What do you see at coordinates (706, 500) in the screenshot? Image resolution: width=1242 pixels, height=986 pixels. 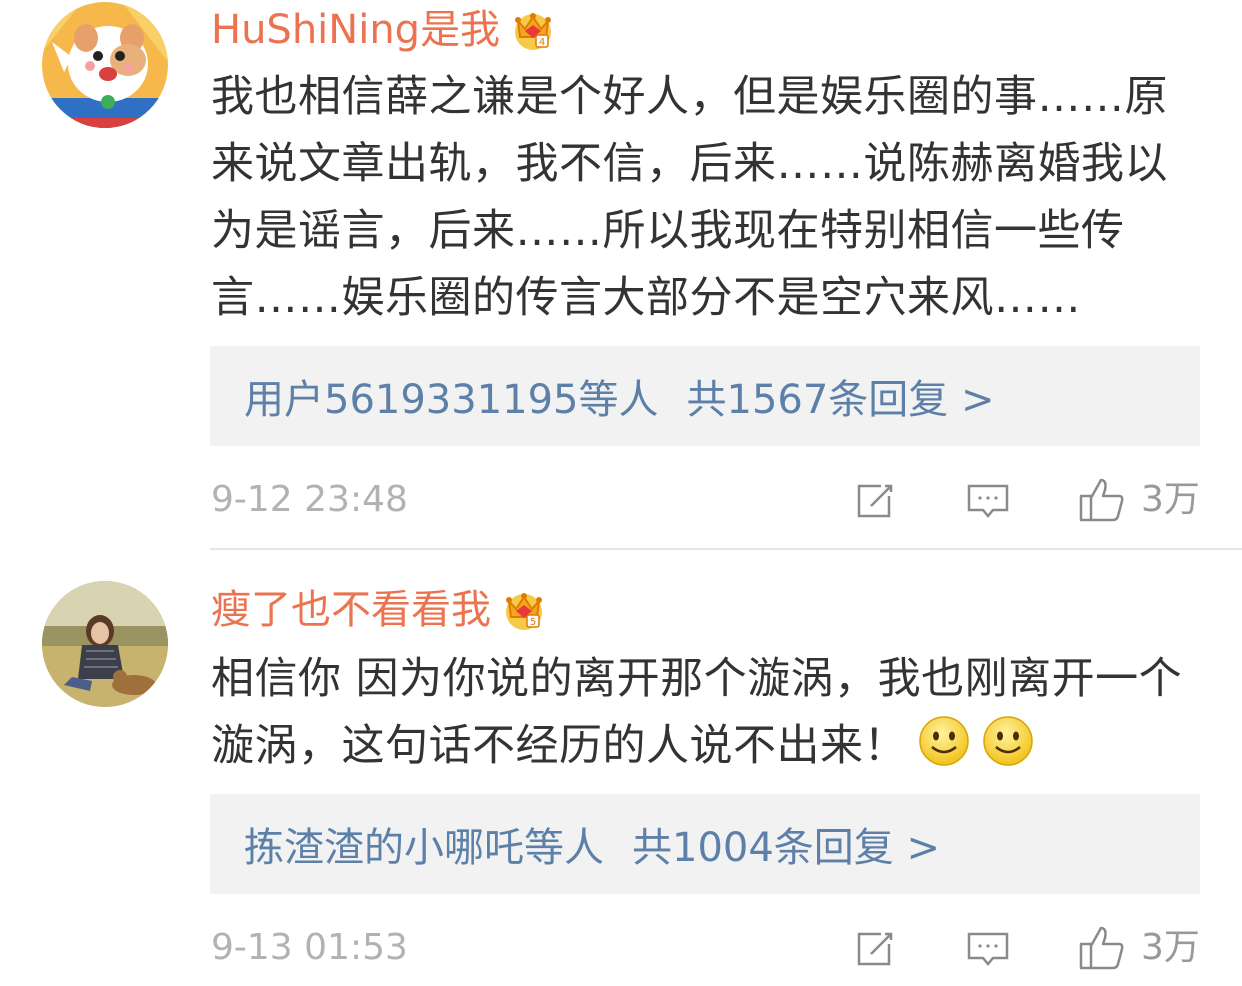 I see `comment-meta: 9-12 23:48 3万` at bounding box center [706, 500].